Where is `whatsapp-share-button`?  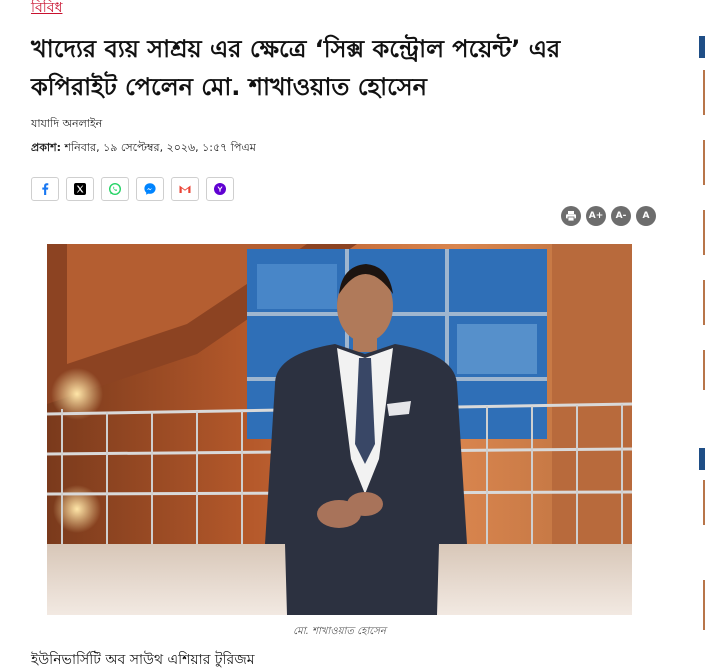 whatsapp-share-button is located at coordinates (115, 189).